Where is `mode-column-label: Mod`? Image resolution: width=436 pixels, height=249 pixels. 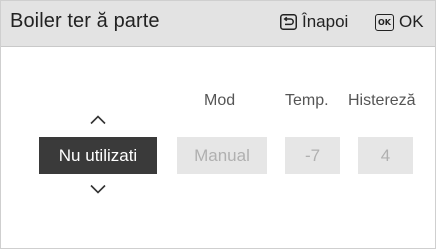 mode-column-label: Mod is located at coordinates (220, 100).